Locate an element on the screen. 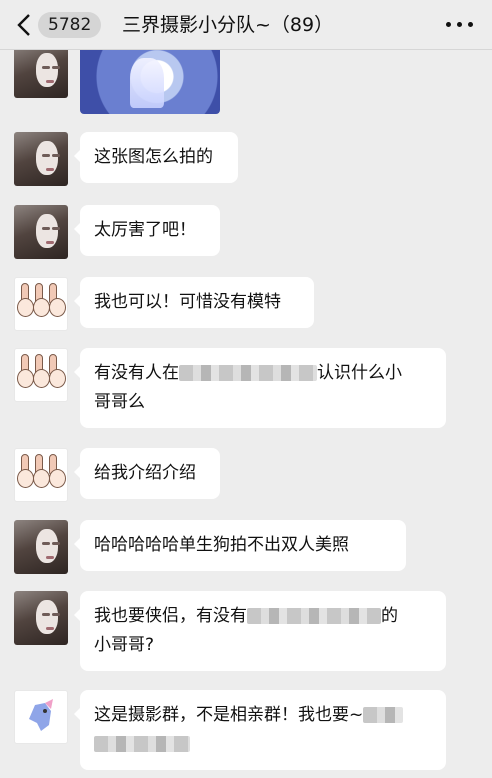  message-text: 这张图怎么拍的 is located at coordinates (153, 157).